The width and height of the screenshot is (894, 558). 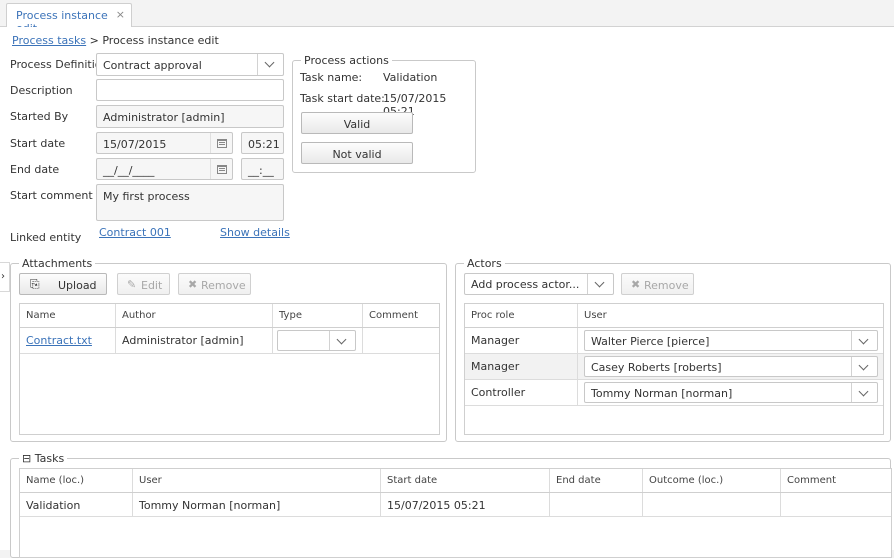 I want to click on actors-legend: Actors, so click(x=484, y=263).